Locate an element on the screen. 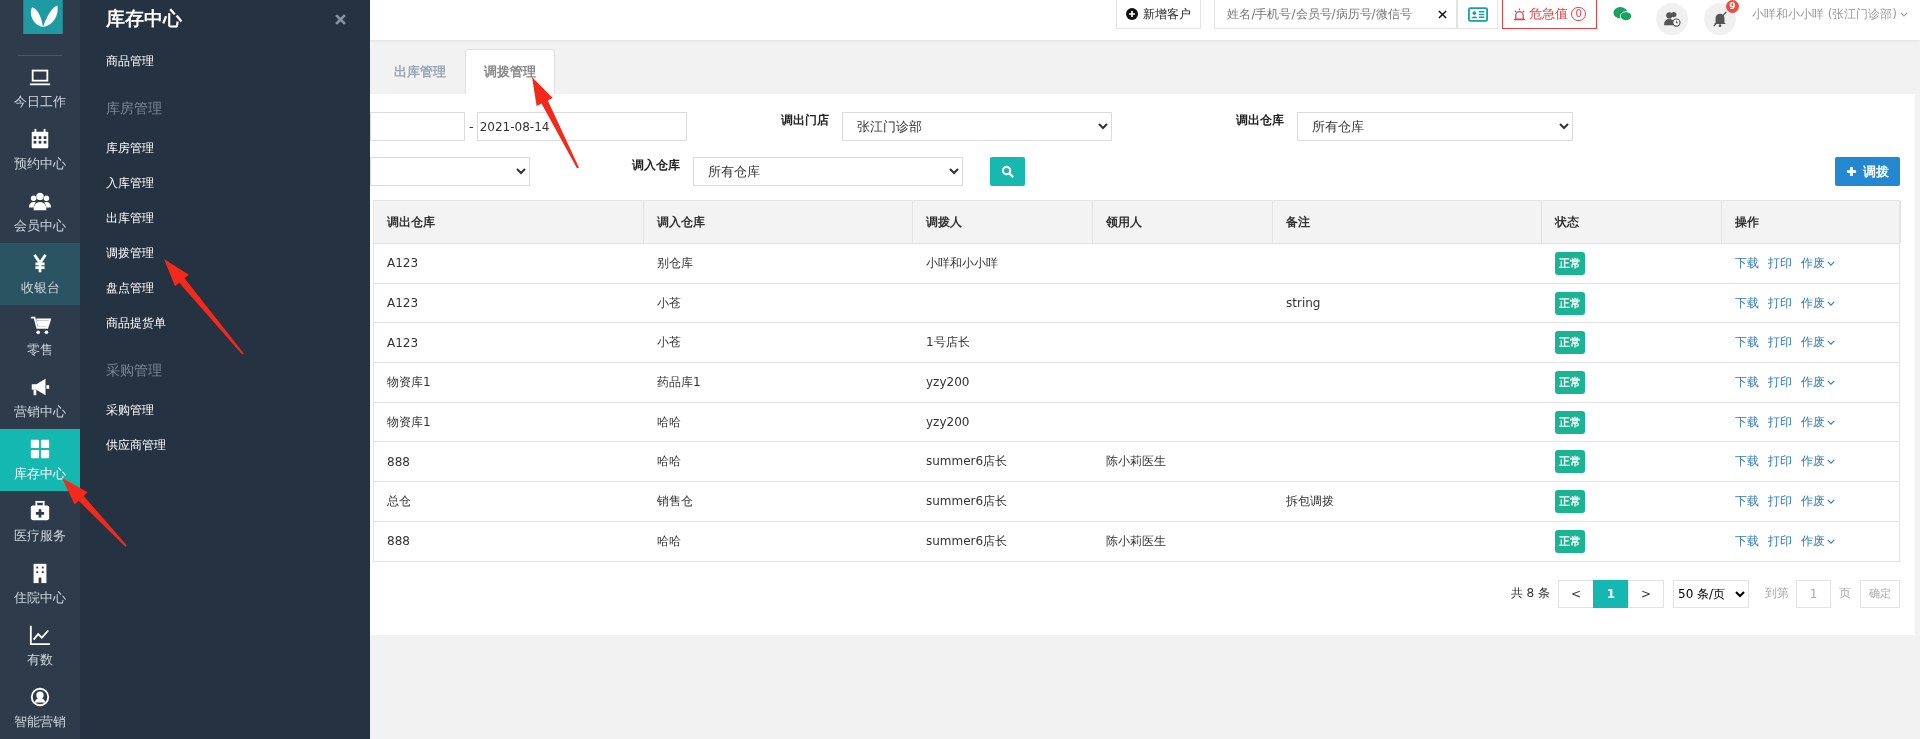 This screenshot has height=739, width=1920. submenu-item: 出库管理 is located at coordinates (238, 218).